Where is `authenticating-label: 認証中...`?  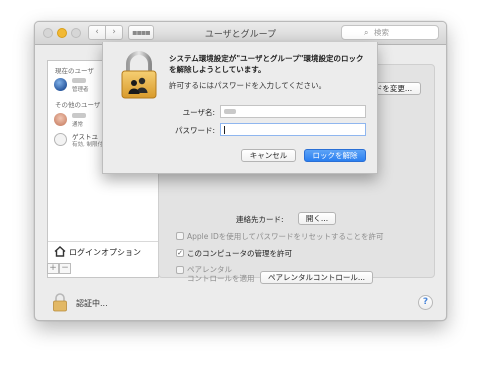
authenticating-label: 認証中... is located at coordinates (92, 303).